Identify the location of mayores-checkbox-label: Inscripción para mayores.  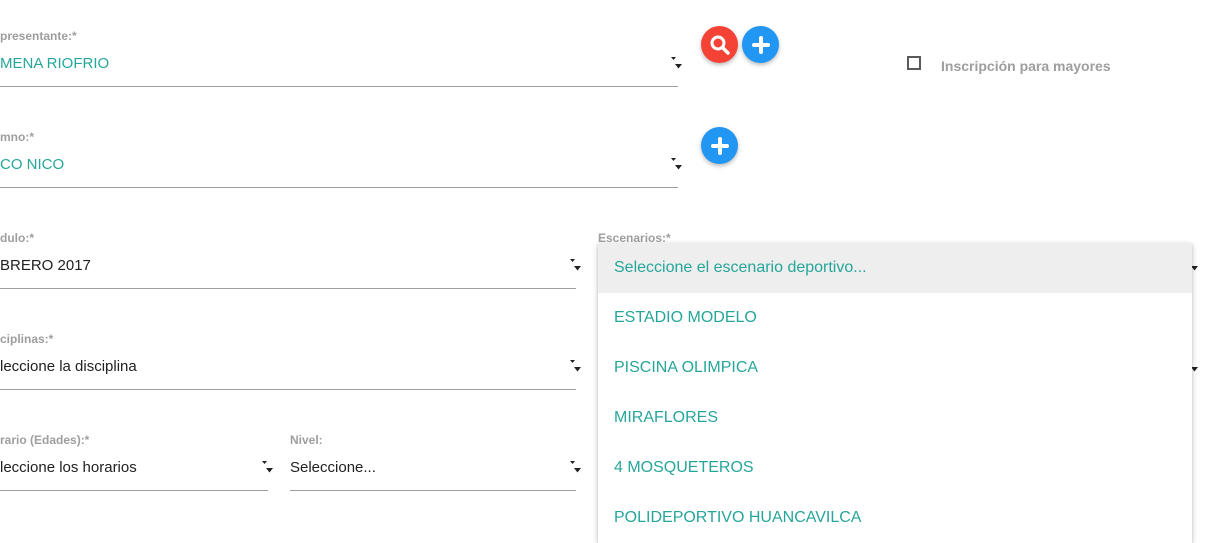
(1026, 66).